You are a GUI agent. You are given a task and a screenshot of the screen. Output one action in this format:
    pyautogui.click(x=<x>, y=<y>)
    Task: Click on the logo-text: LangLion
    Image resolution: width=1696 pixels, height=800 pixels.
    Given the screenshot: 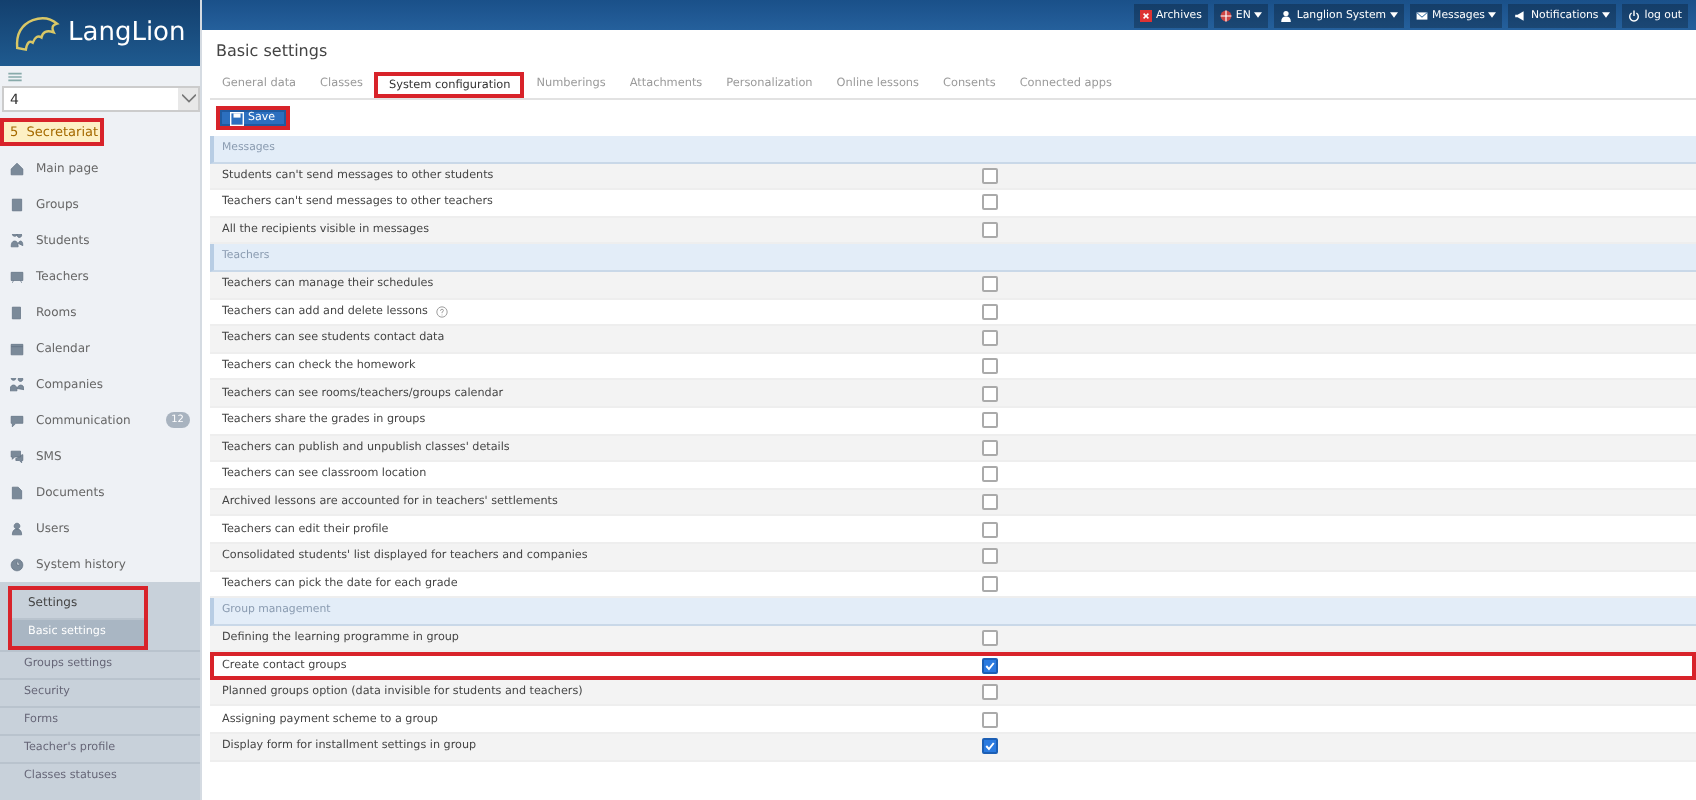 What is the action you would take?
    pyautogui.click(x=127, y=33)
    